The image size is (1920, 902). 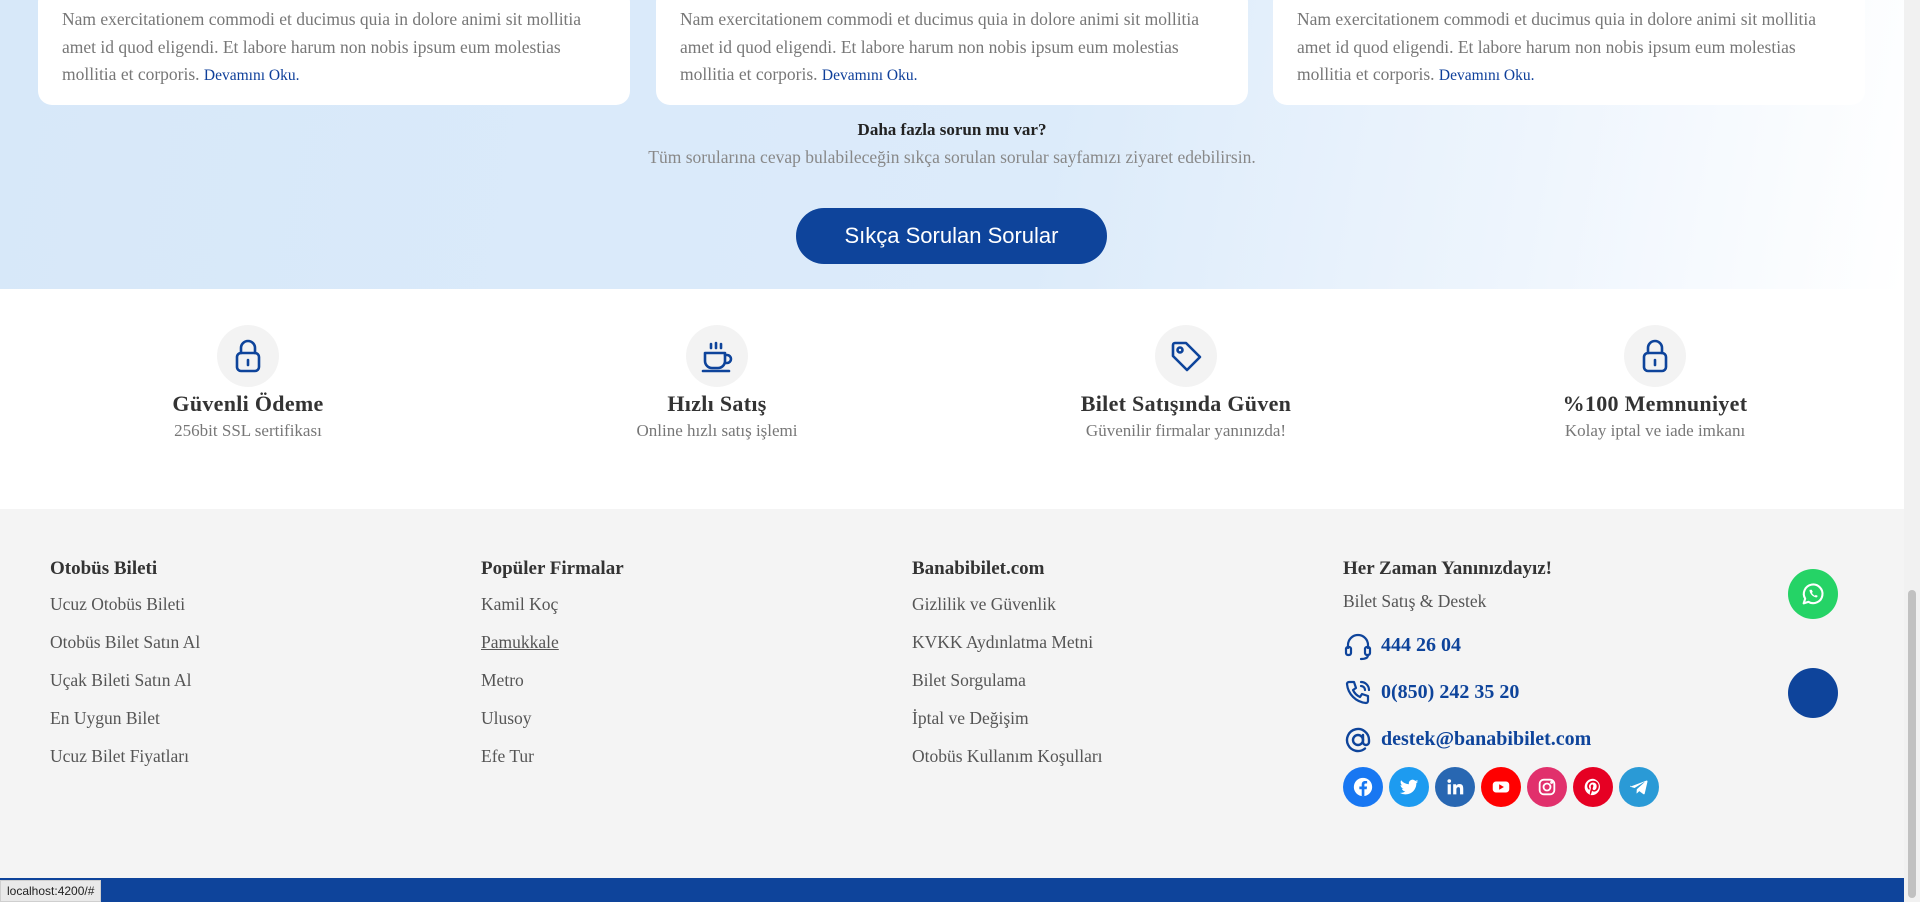 What do you see at coordinates (125, 762) in the screenshot?
I see `footer-link: Ucuz Bilet Fiyatları` at bounding box center [125, 762].